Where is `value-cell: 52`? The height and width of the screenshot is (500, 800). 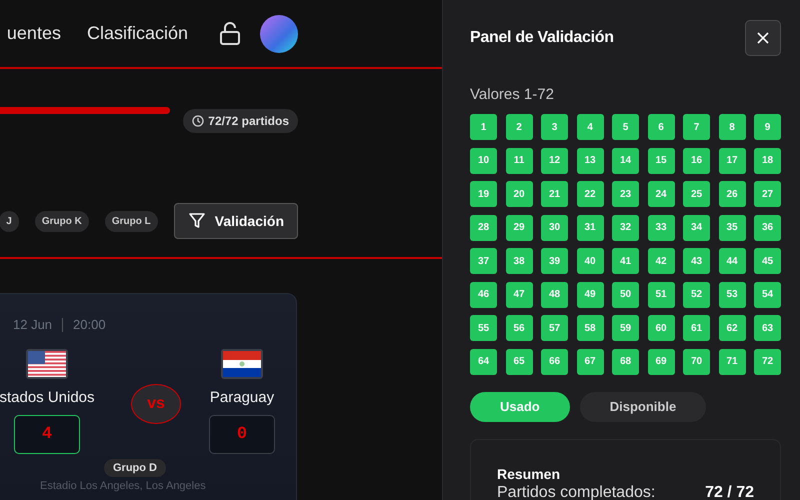 value-cell: 52 is located at coordinates (696, 295).